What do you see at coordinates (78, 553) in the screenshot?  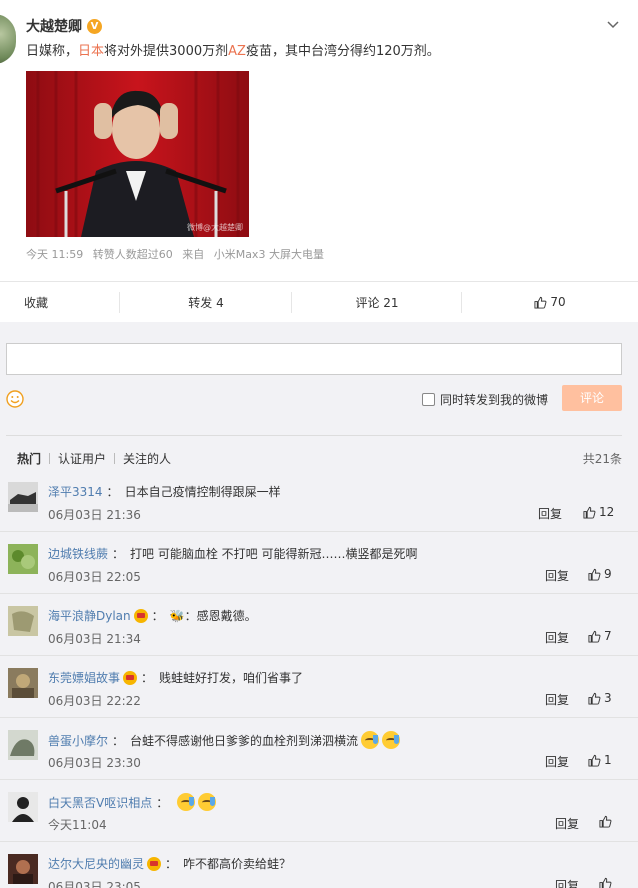 I see `comment-user: 边城铁线蕨` at bounding box center [78, 553].